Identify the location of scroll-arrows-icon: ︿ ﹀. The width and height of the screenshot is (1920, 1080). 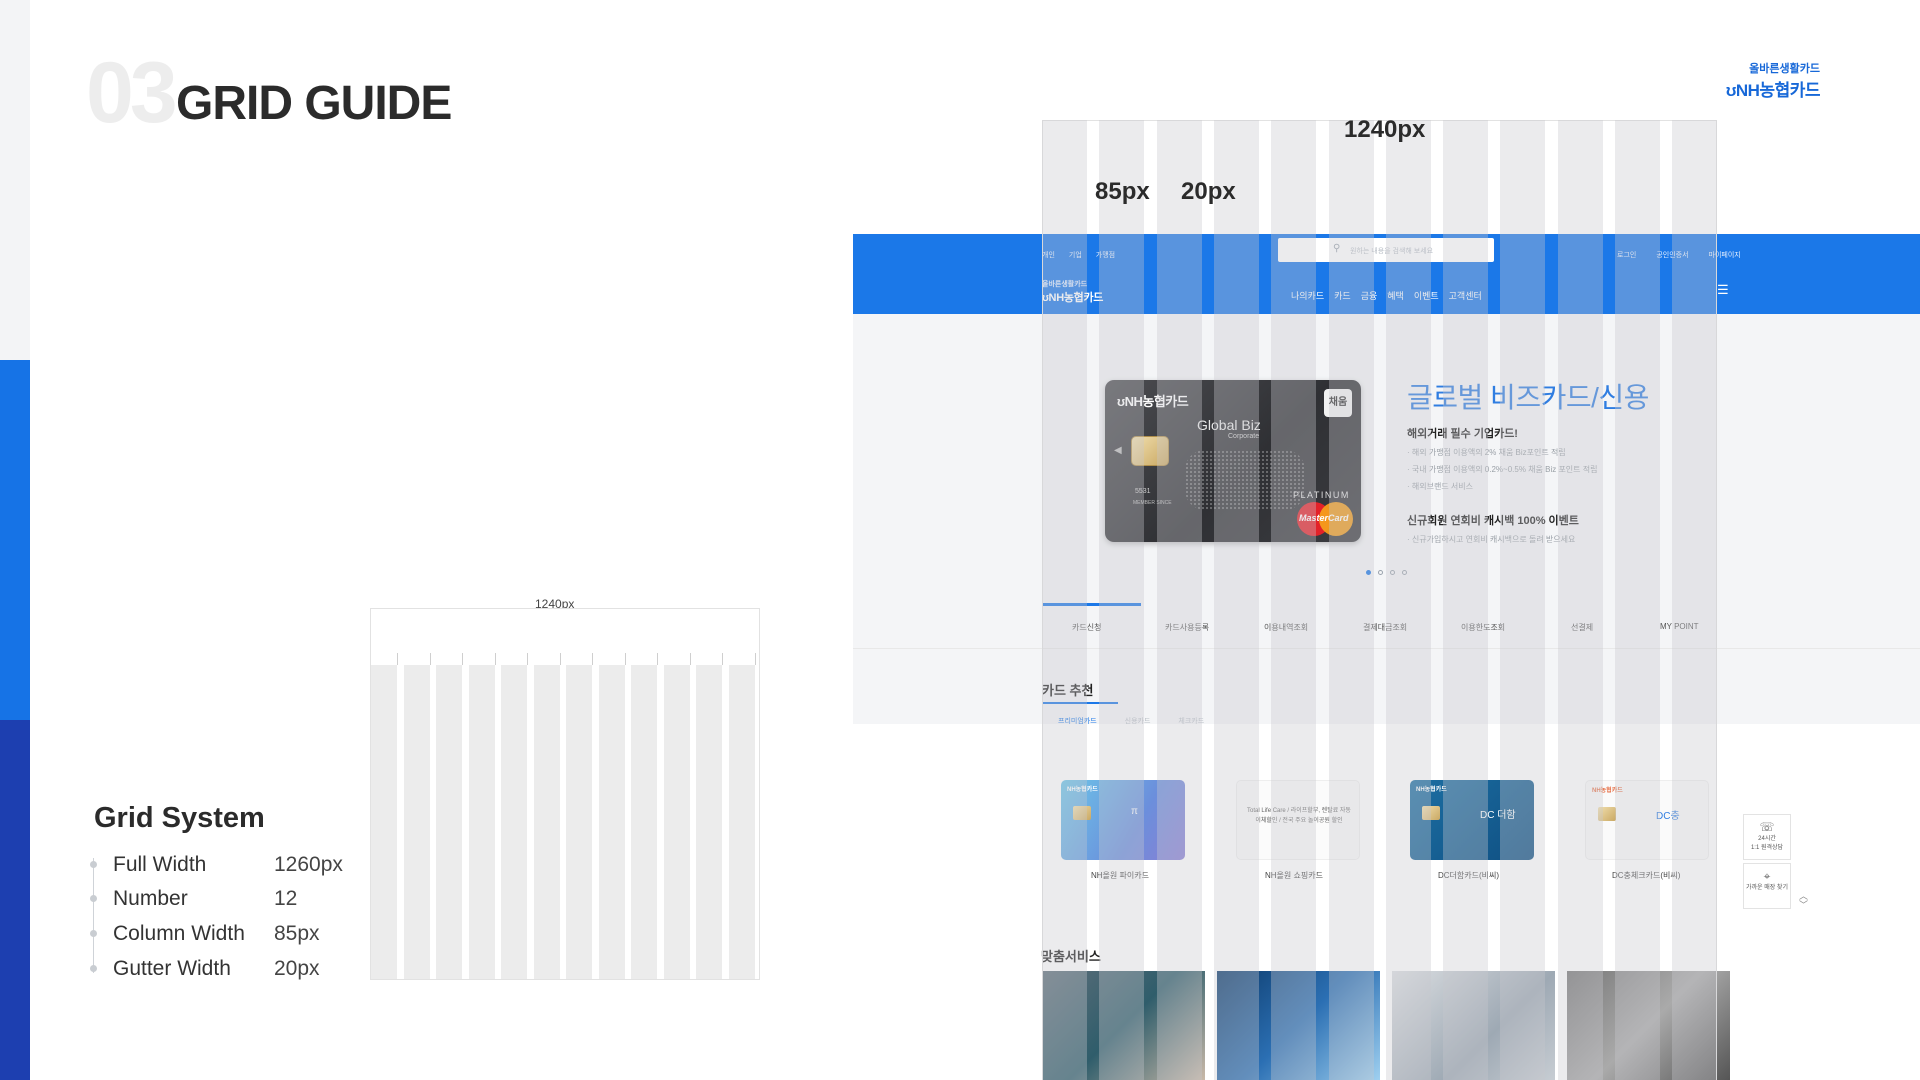
(1803, 901).